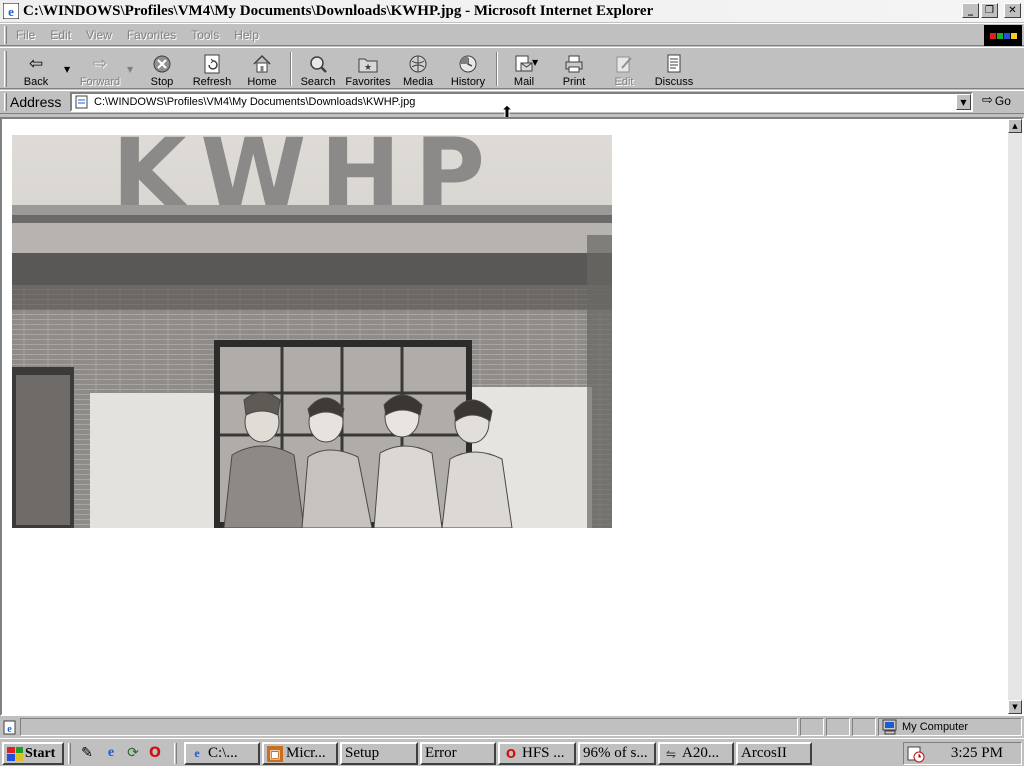 The height and width of the screenshot is (766, 1024). What do you see at coordinates (133, 753) in the screenshot?
I see `channels-quicklaunch-icon: ⟳` at bounding box center [133, 753].